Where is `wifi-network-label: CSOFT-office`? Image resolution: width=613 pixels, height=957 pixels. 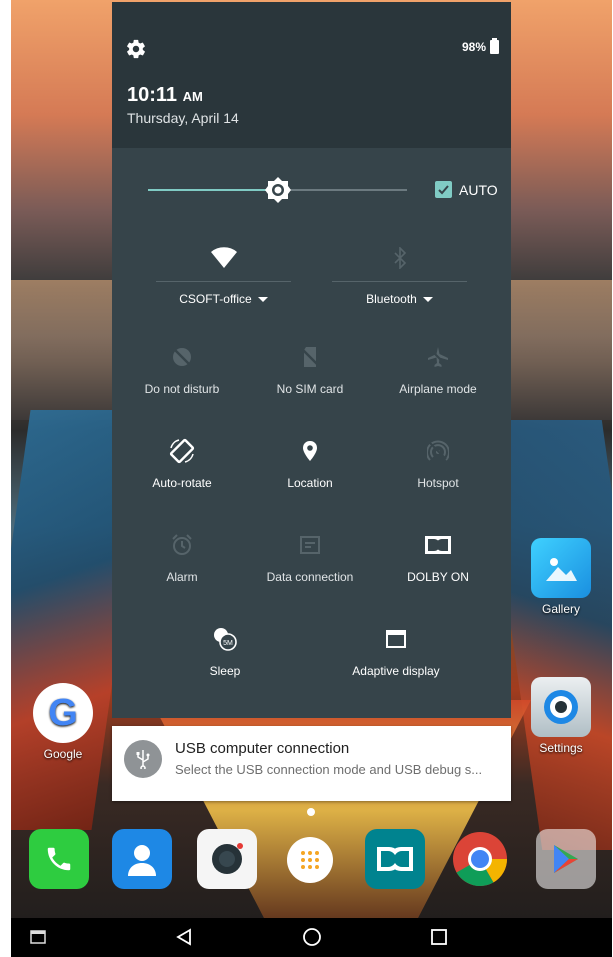
wifi-network-label: CSOFT-office is located at coordinates (215, 299).